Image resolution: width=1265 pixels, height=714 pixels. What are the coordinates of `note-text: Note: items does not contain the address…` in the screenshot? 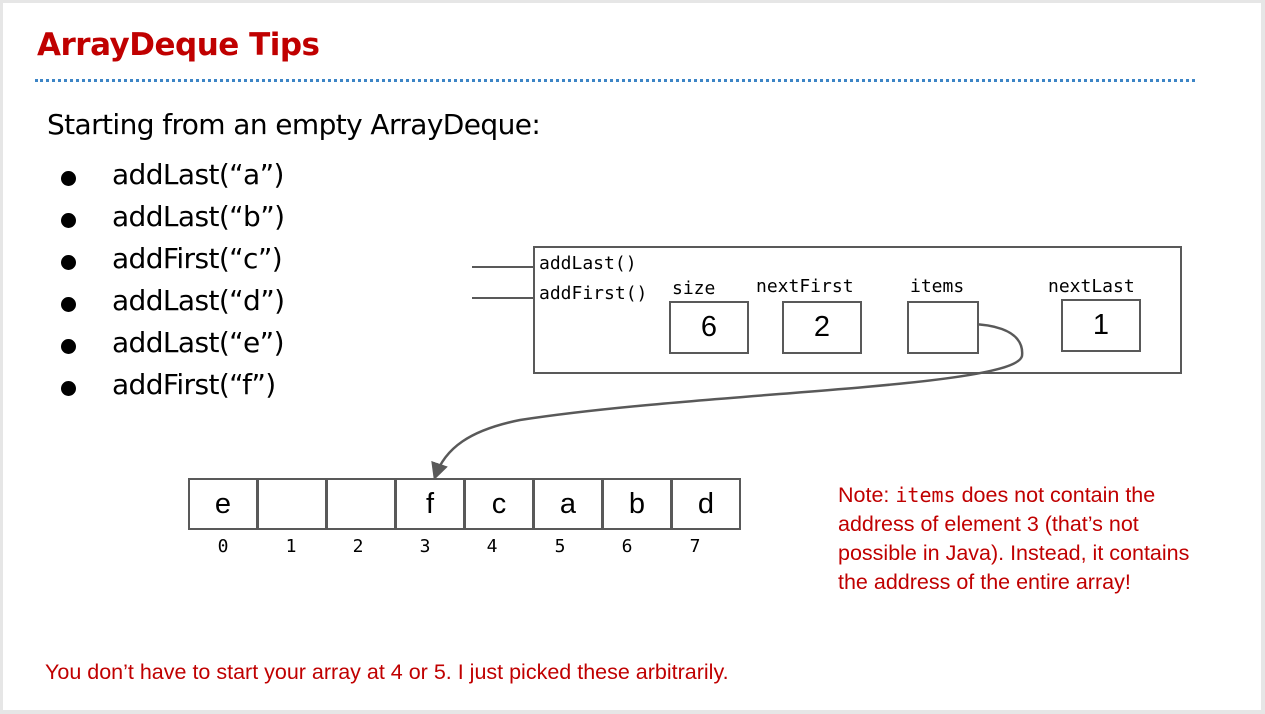 It's located at (1028, 539).